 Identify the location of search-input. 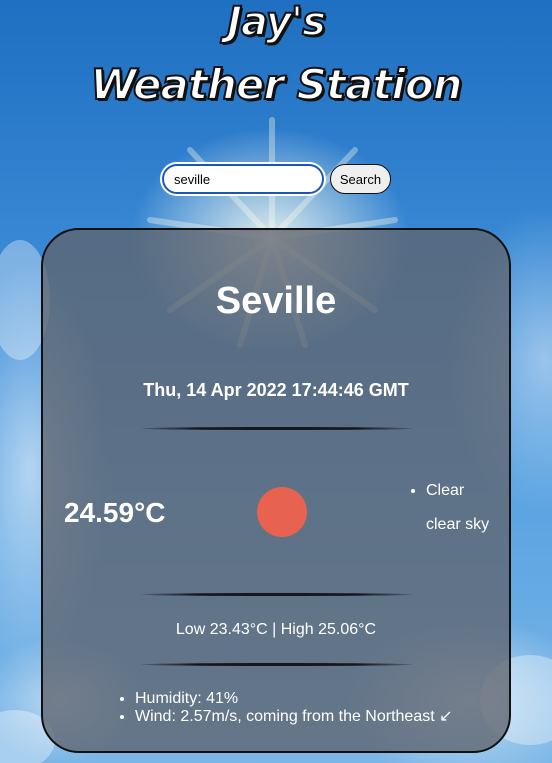
(243, 179).